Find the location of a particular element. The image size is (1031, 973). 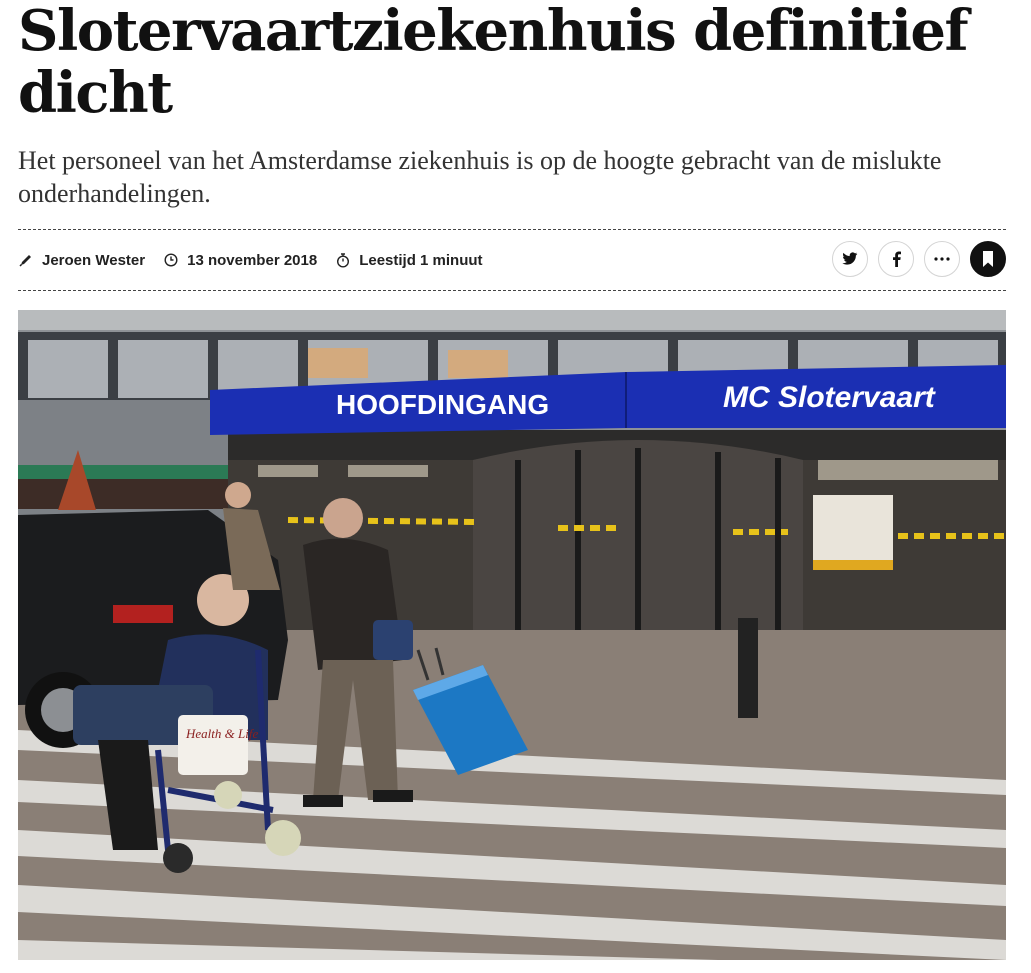

reading-time-text: Leestijd 1 minuut is located at coordinates (421, 260).